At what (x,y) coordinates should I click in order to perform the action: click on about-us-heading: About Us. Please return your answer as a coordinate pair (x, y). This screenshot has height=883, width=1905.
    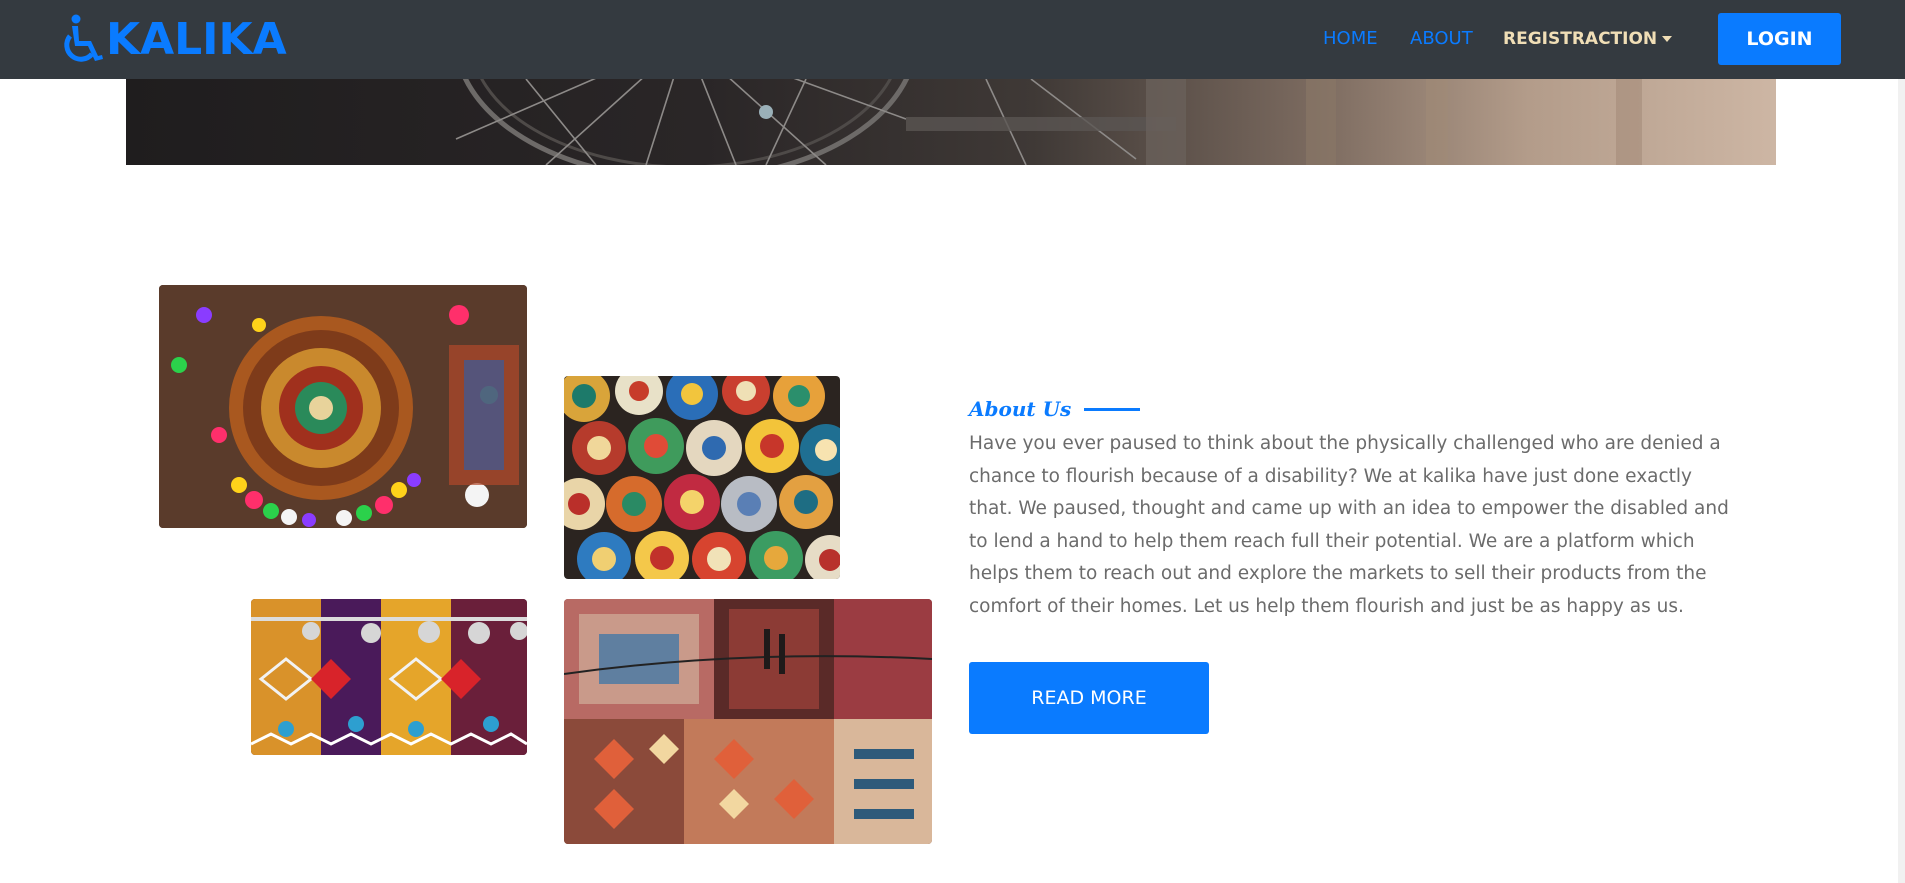
    Looking at the image, I should click on (1020, 409).